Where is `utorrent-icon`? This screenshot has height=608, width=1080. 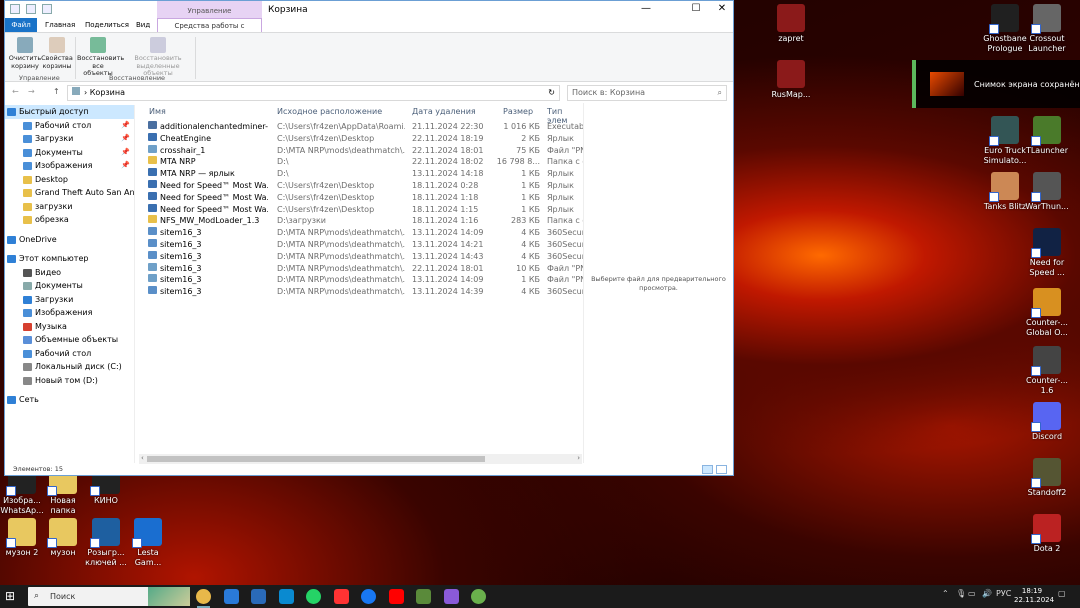
utorrent-icon is located at coordinates (478, 596).